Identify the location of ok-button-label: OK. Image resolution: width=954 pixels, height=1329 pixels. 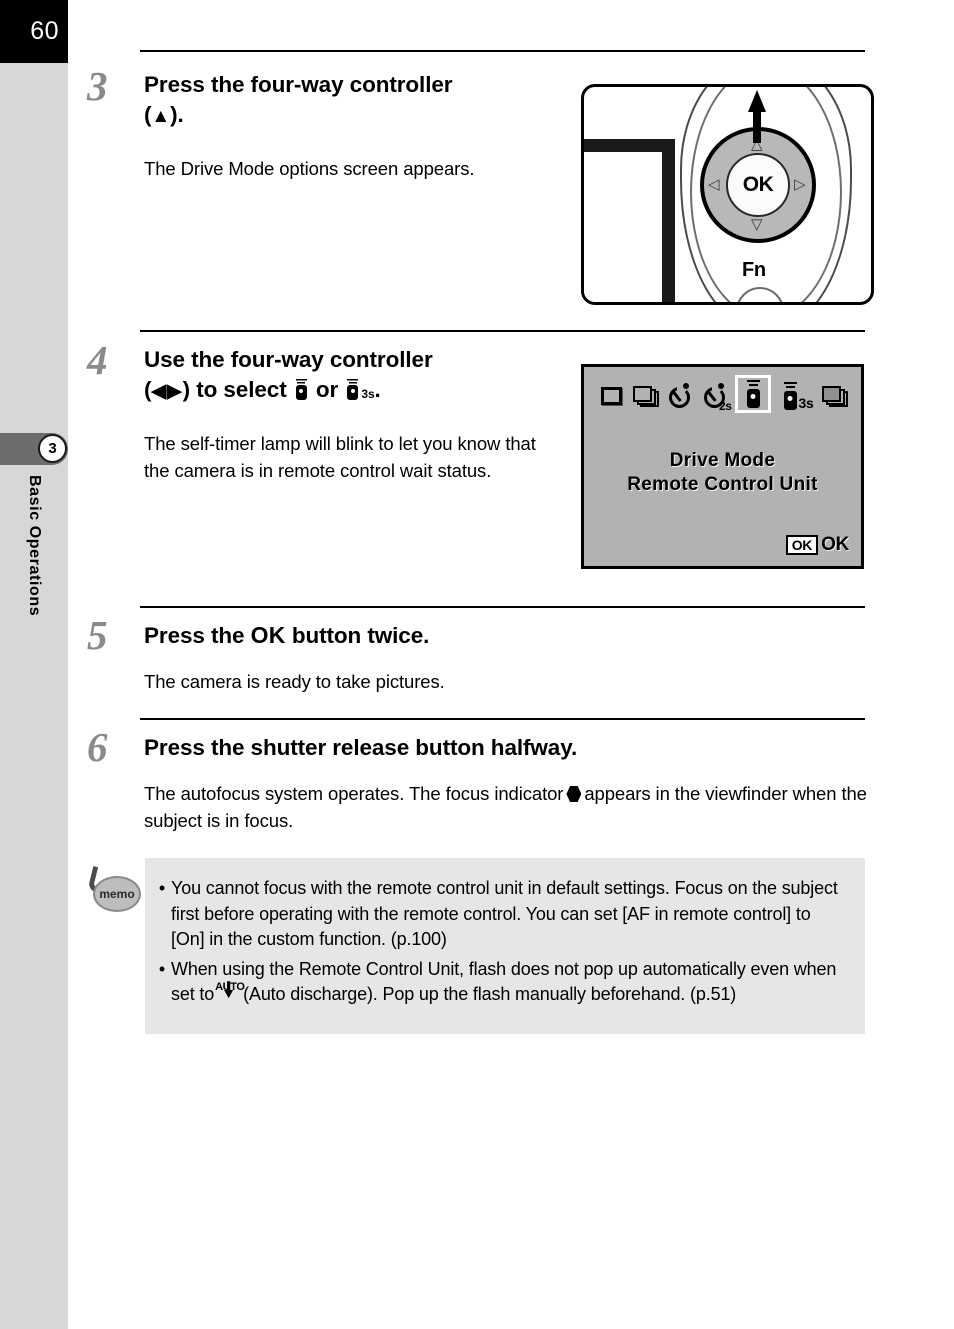
(268, 635).